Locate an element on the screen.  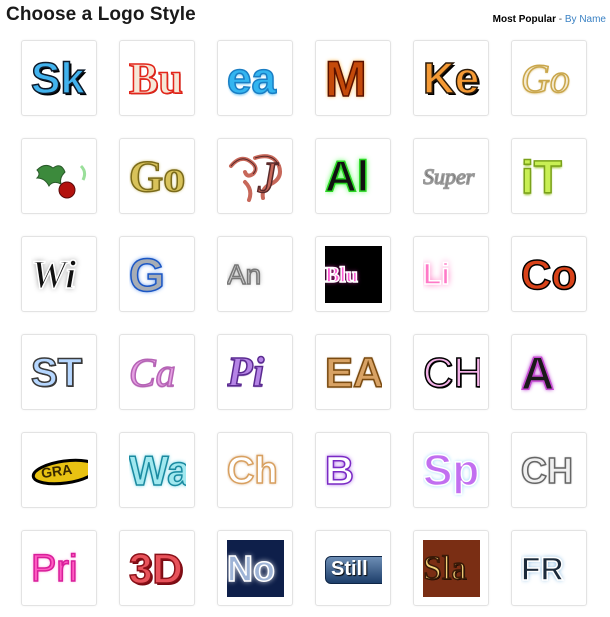
logo-thumbnail: Ke is located at coordinates (451, 78).